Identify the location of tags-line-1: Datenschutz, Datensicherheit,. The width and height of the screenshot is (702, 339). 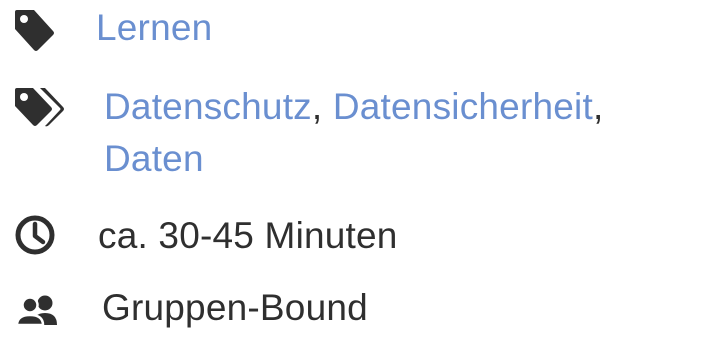
(353, 107).